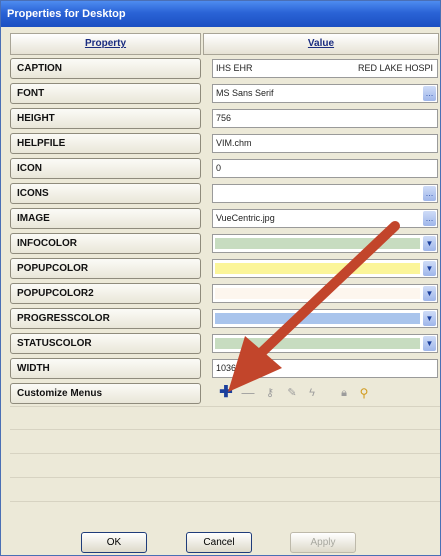  I want to click on add-icon: ✚, so click(226, 393).